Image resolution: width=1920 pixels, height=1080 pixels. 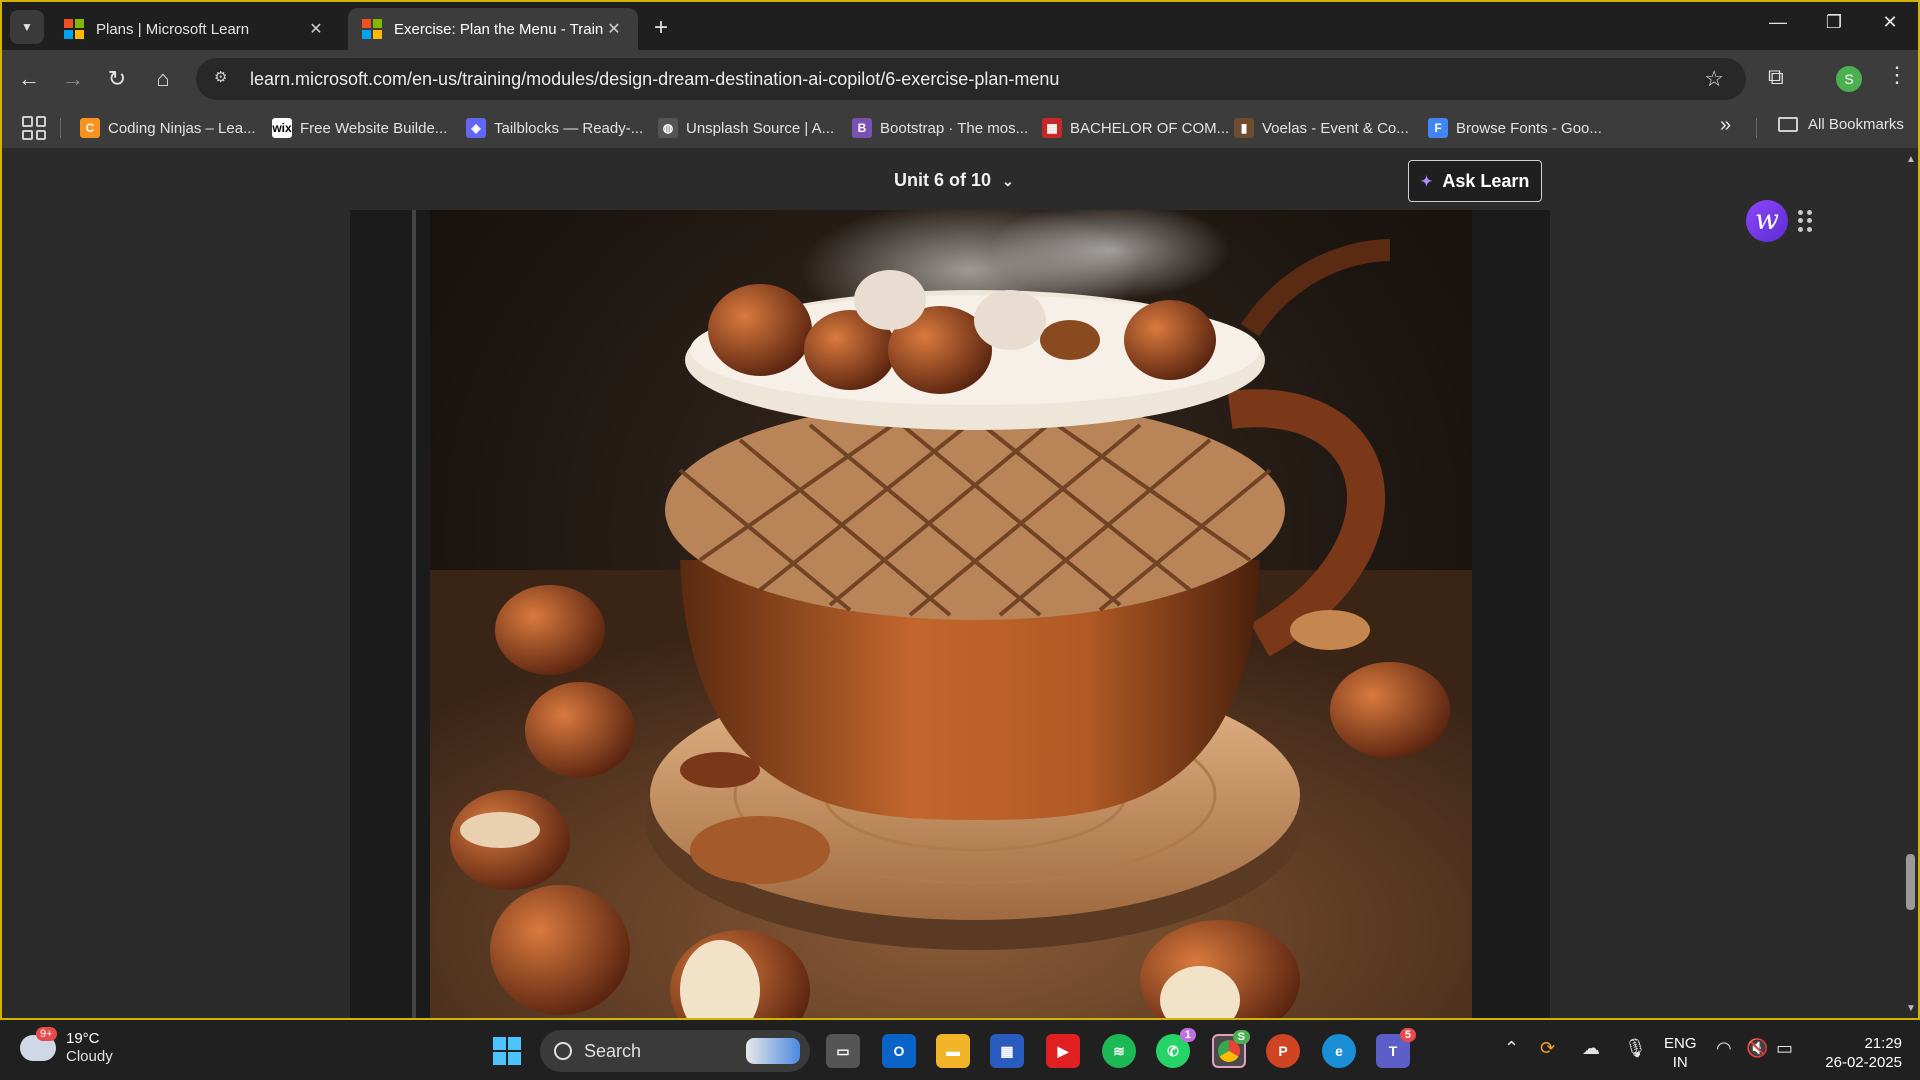 I want to click on battery-icon: ▭, so click(x=1784, y=1048).